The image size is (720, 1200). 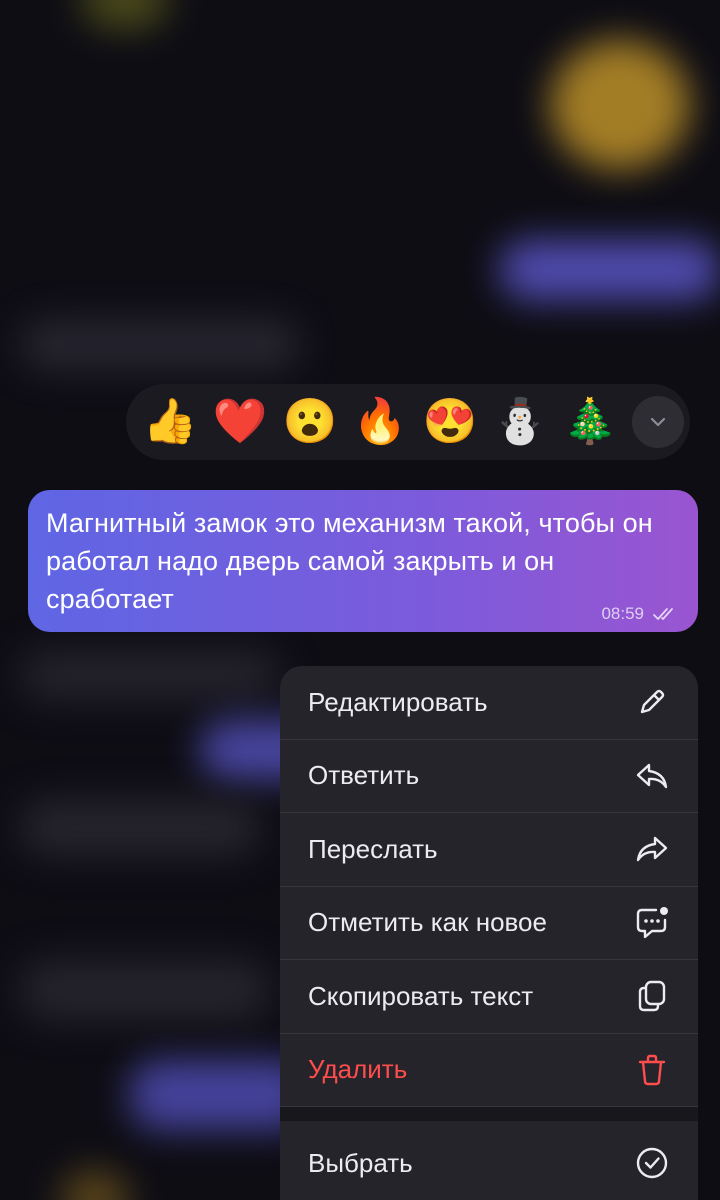 I want to click on reaction-heart-eyes: 😍, so click(x=450, y=422).